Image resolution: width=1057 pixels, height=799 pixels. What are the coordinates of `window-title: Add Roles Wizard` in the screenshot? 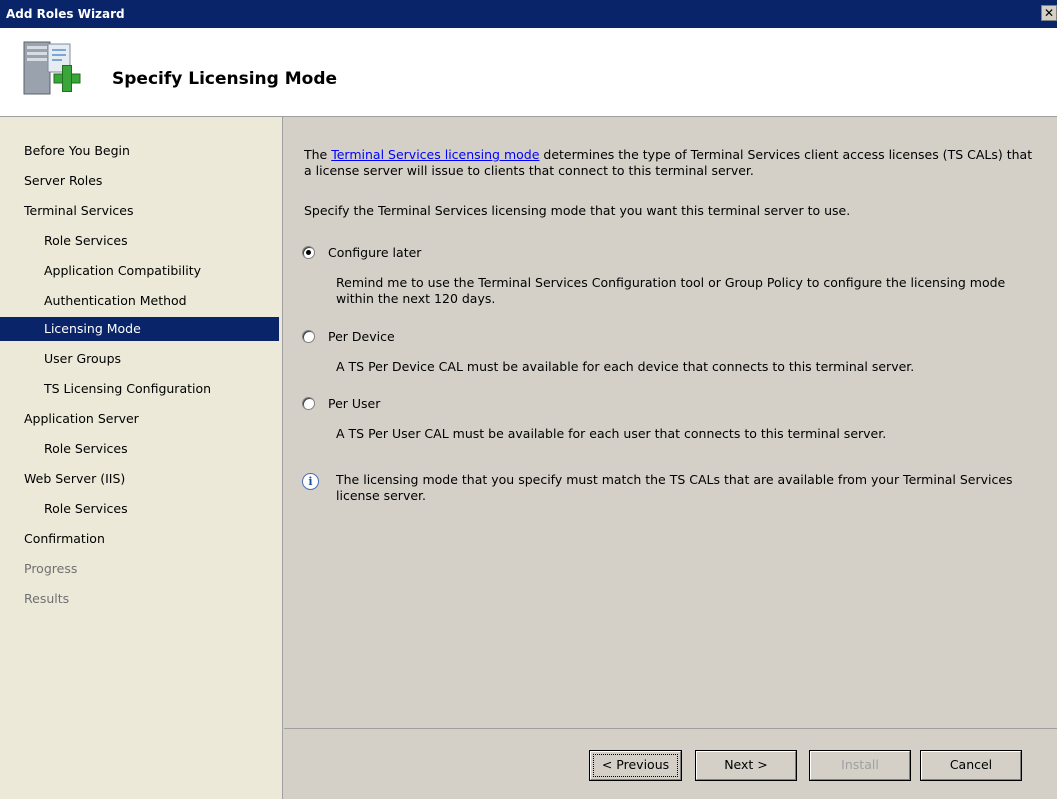 It's located at (65, 14).